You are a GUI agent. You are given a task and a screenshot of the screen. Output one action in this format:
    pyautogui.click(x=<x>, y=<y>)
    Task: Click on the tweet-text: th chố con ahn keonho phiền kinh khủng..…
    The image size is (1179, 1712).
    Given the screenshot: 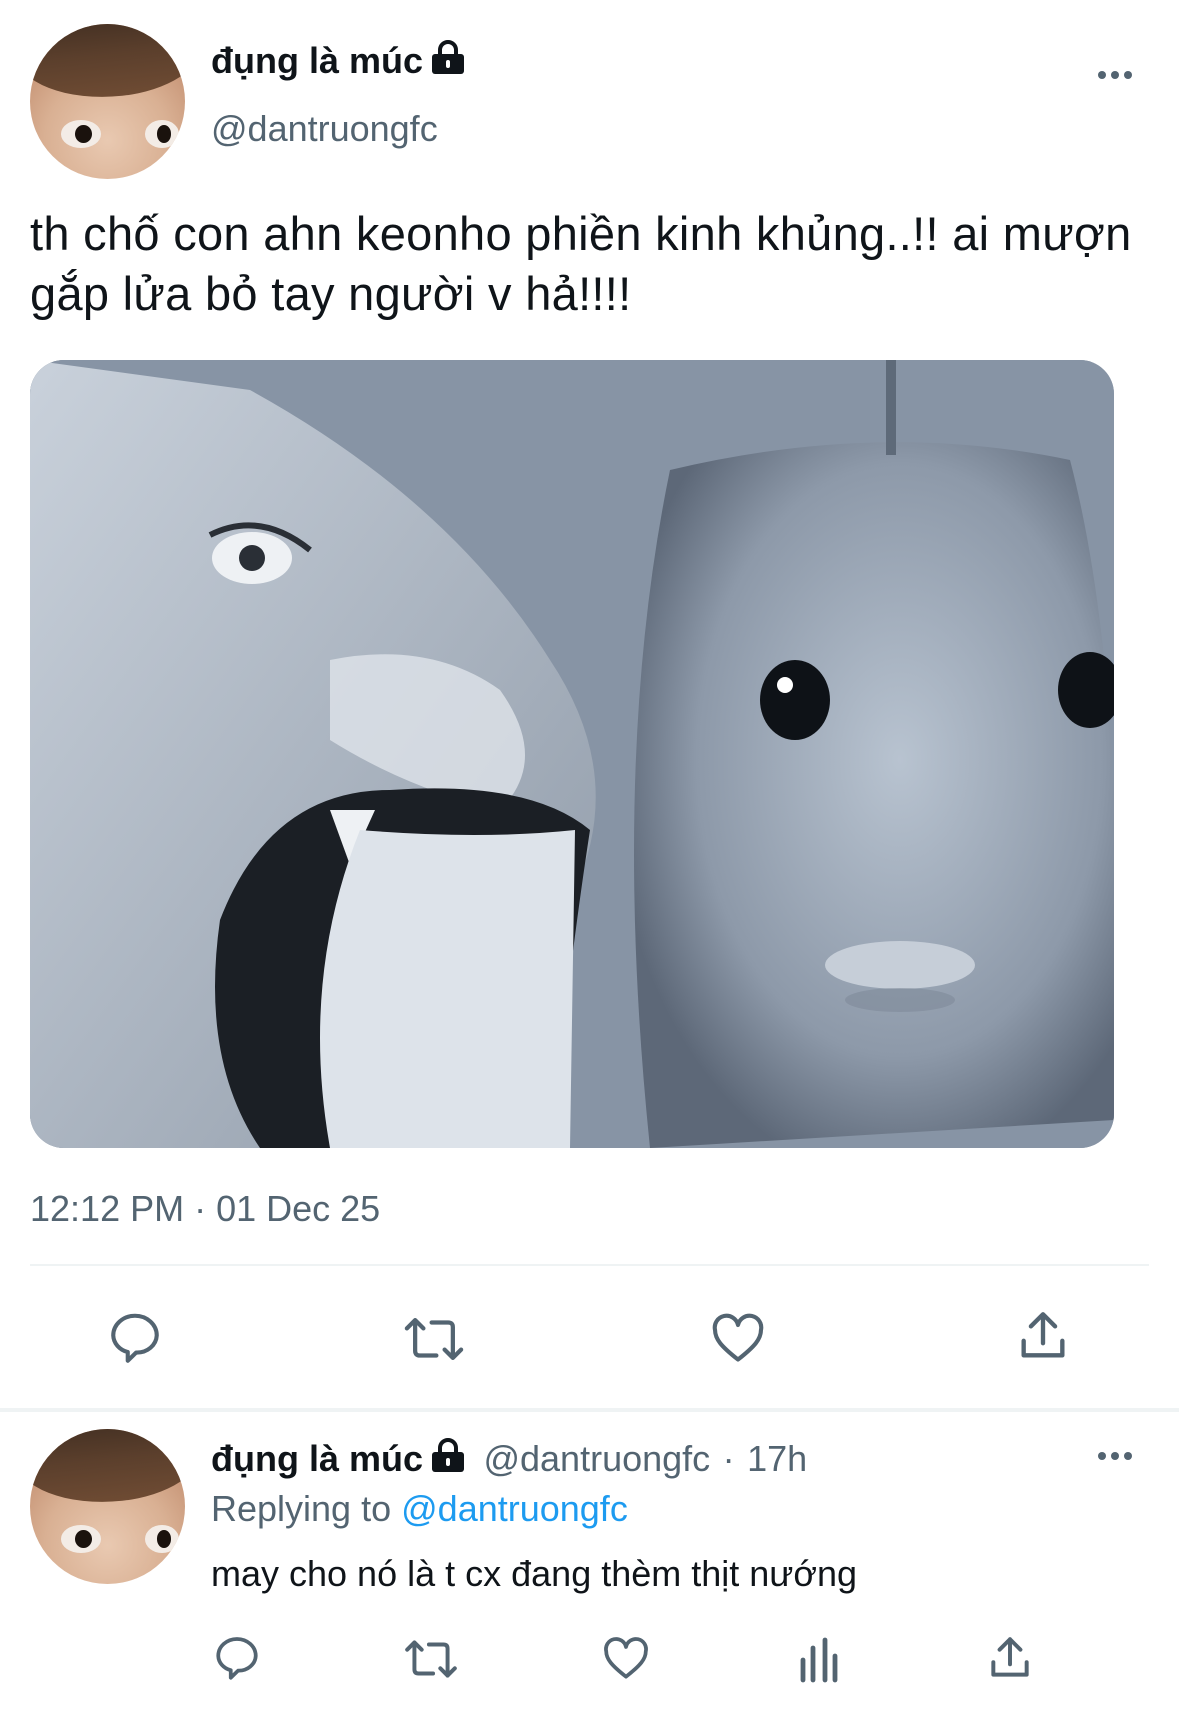 What is the action you would take?
    pyautogui.click(x=581, y=263)
    